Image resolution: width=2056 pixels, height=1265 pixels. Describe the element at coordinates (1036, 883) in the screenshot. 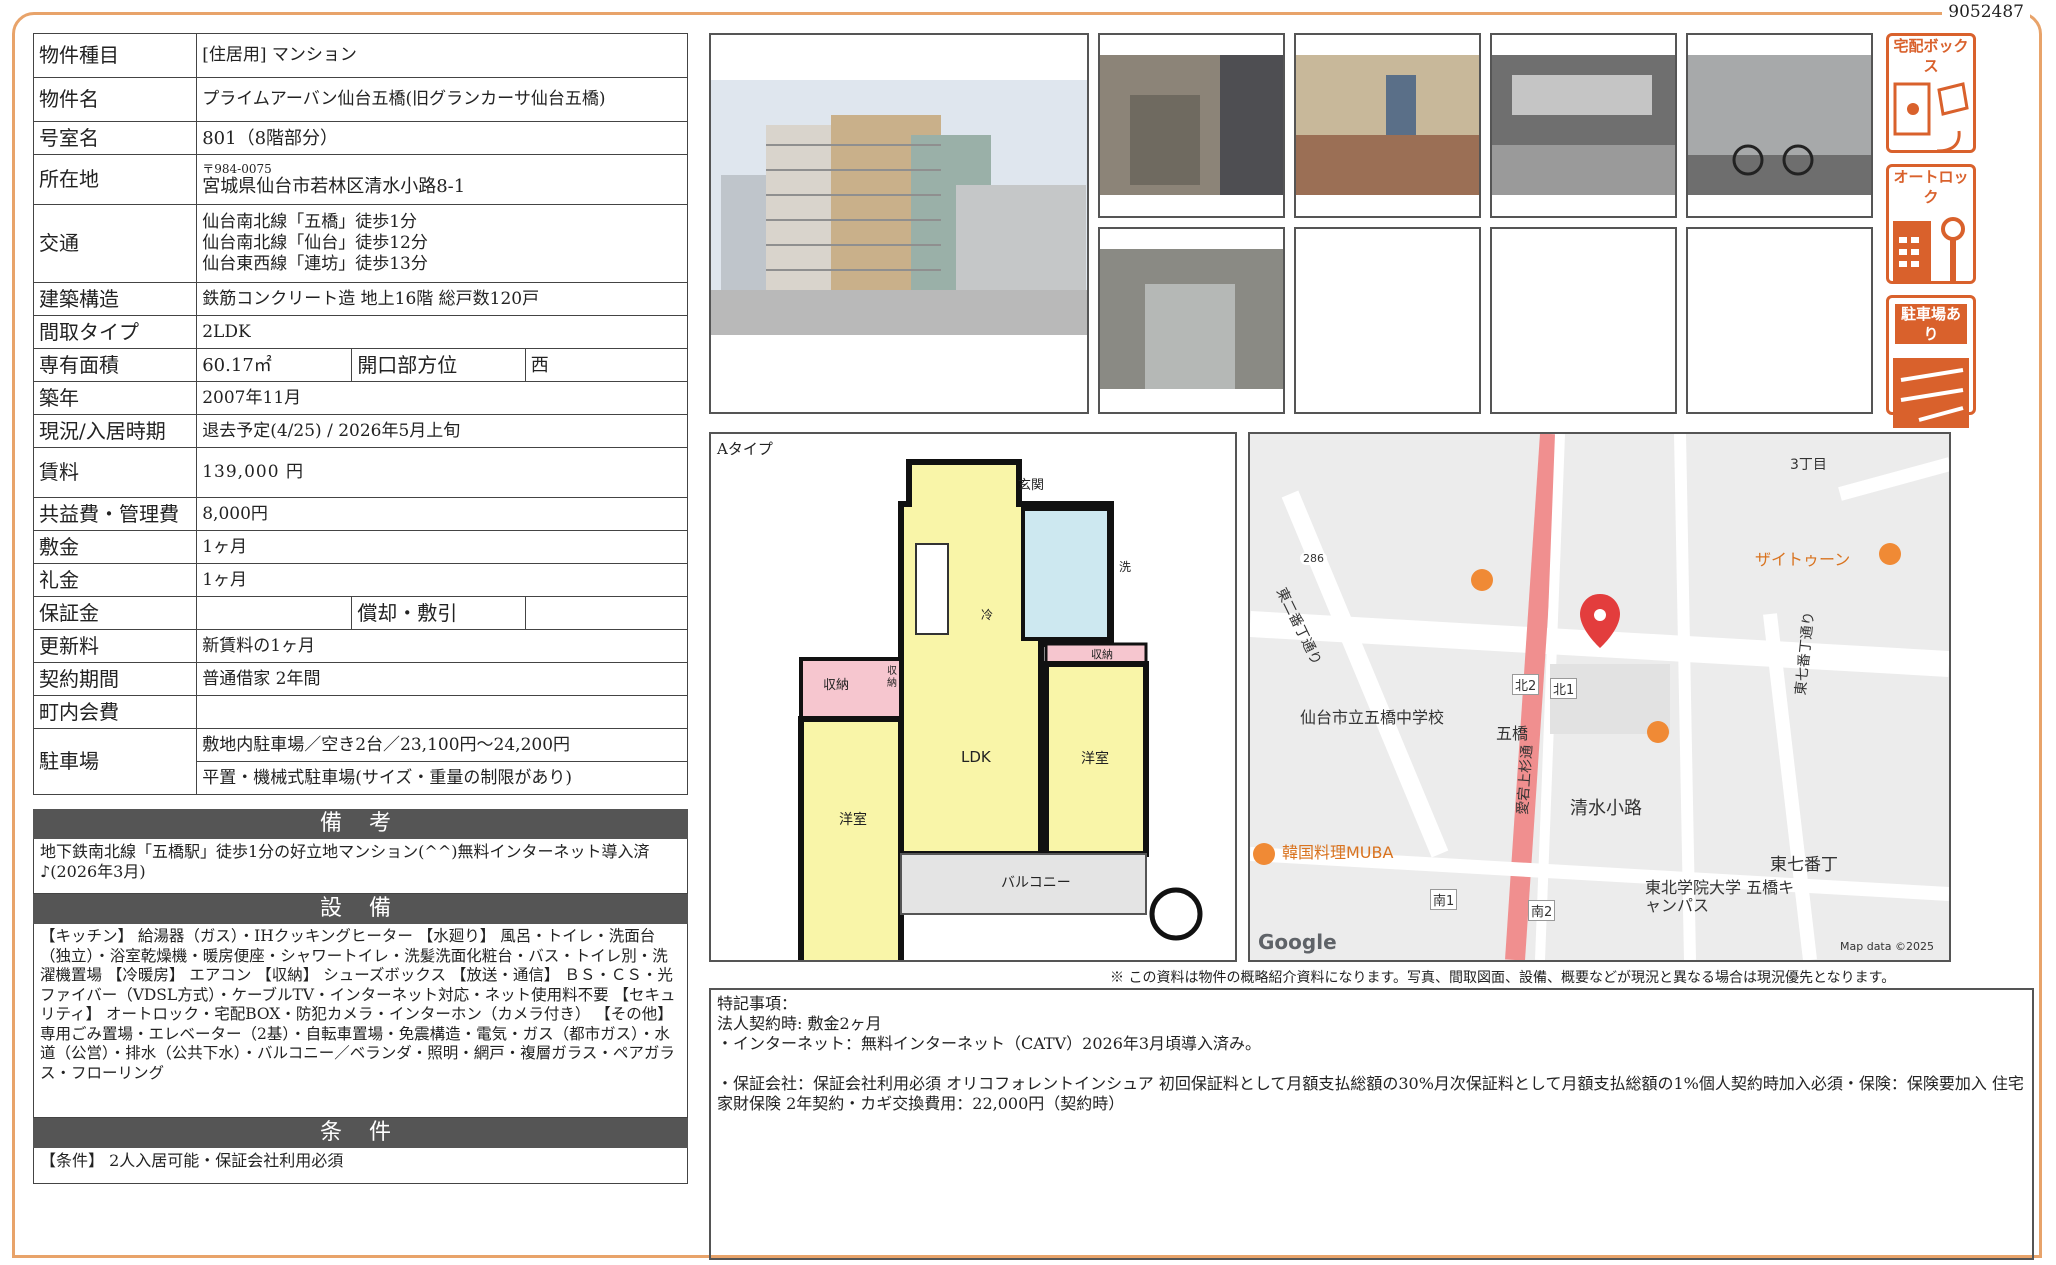

I see `room-label: バルコニー` at that location.